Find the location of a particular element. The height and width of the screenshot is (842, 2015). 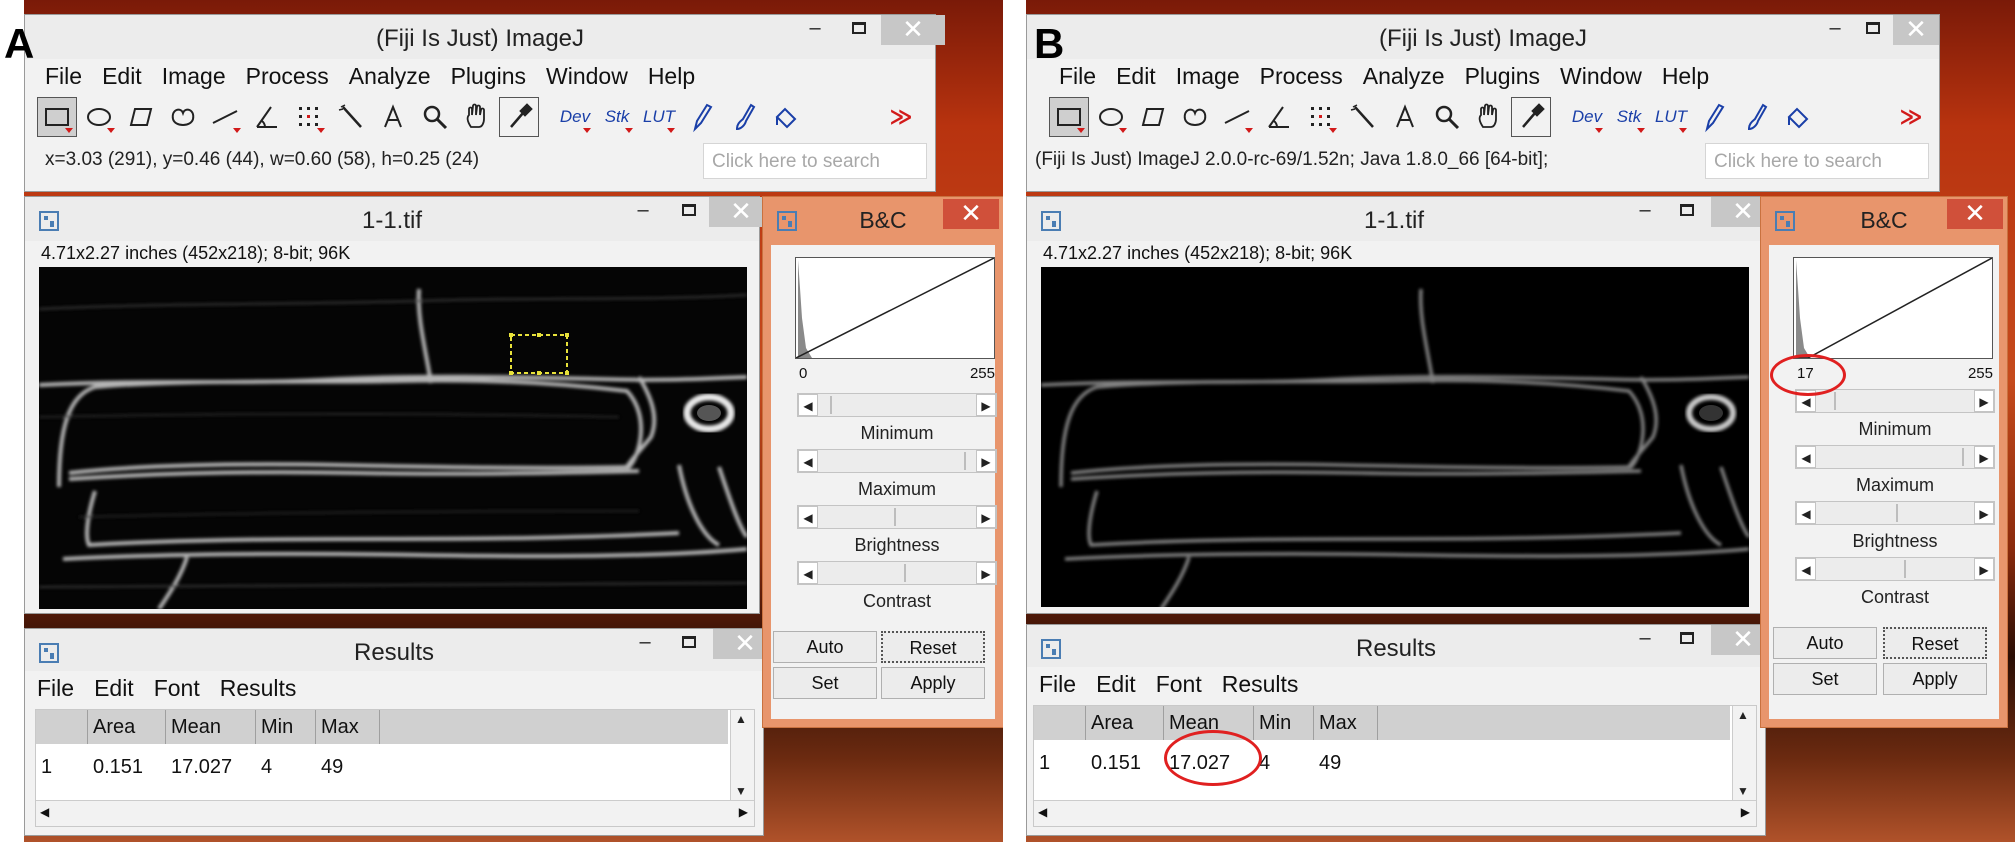

horizontal-scrollbar: ◀ ▶ is located at coordinates (1395, 813).